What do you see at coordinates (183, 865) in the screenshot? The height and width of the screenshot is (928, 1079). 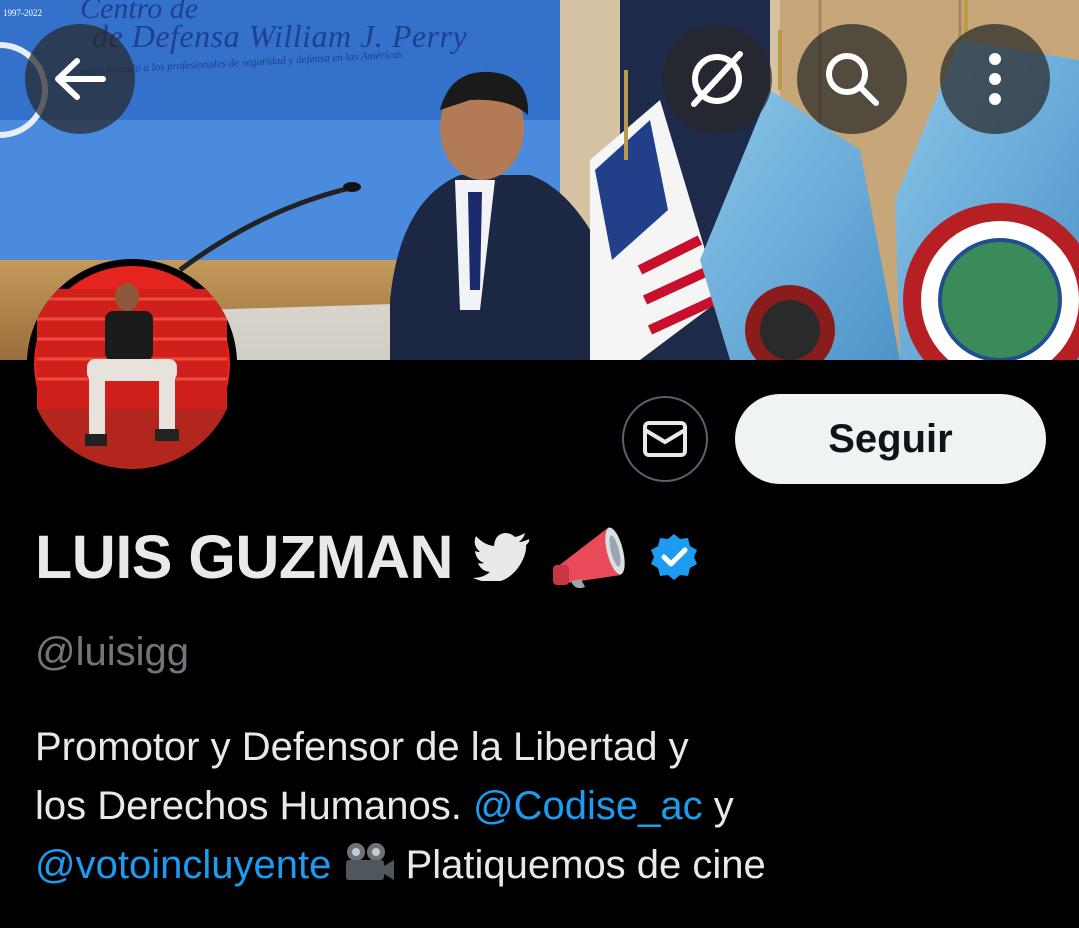 I see `mention-link-votoincluyente: @votoincluyente` at bounding box center [183, 865].